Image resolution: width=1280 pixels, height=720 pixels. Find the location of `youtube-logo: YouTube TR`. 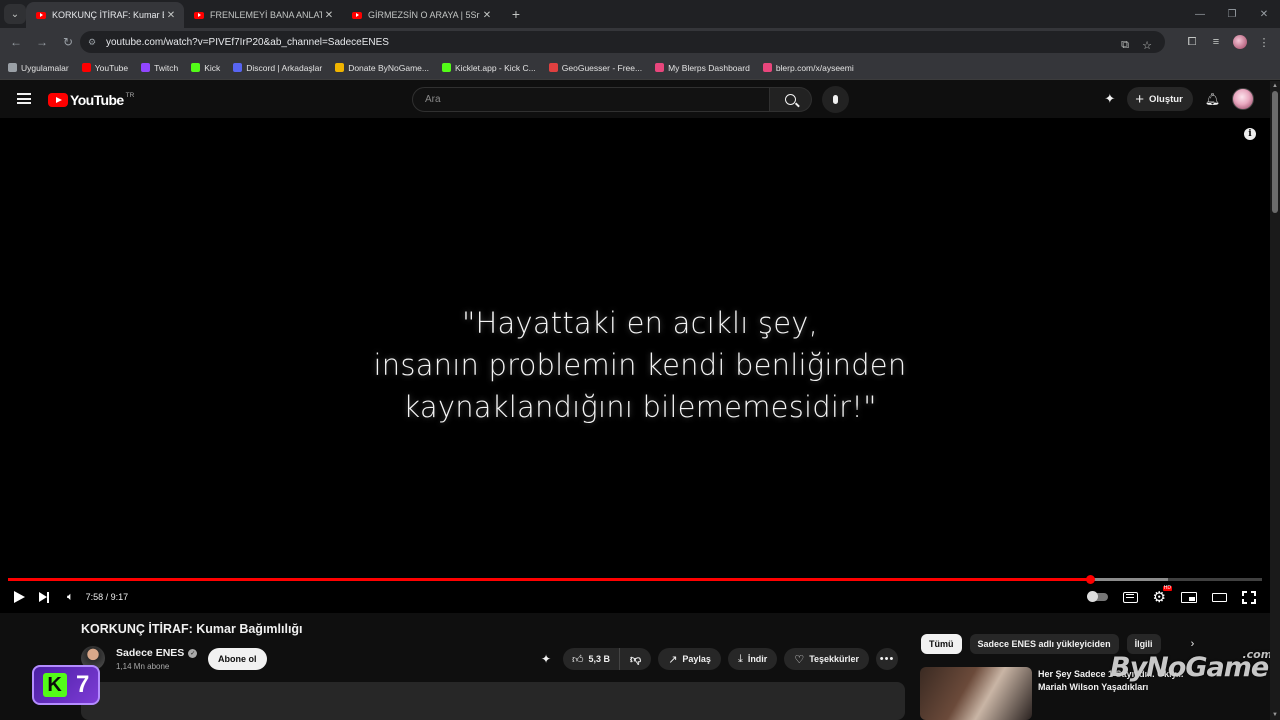

youtube-logo: YouTube TR is located at coordinates (91, 100).